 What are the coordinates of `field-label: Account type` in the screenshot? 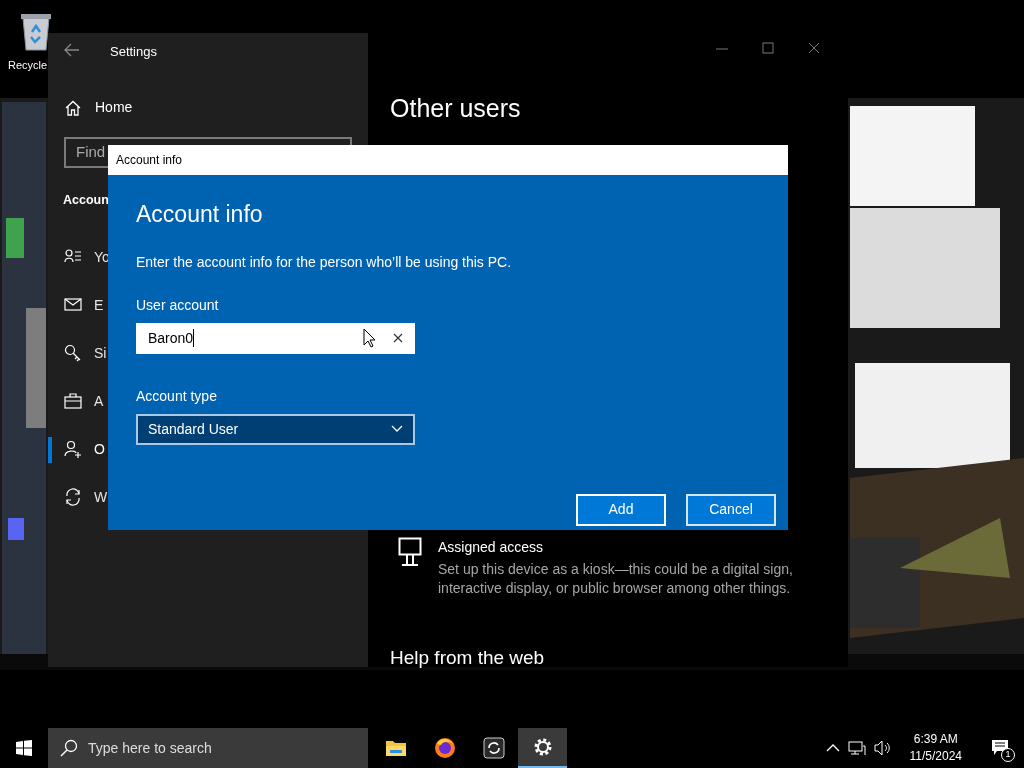 It's located at (177, 396).